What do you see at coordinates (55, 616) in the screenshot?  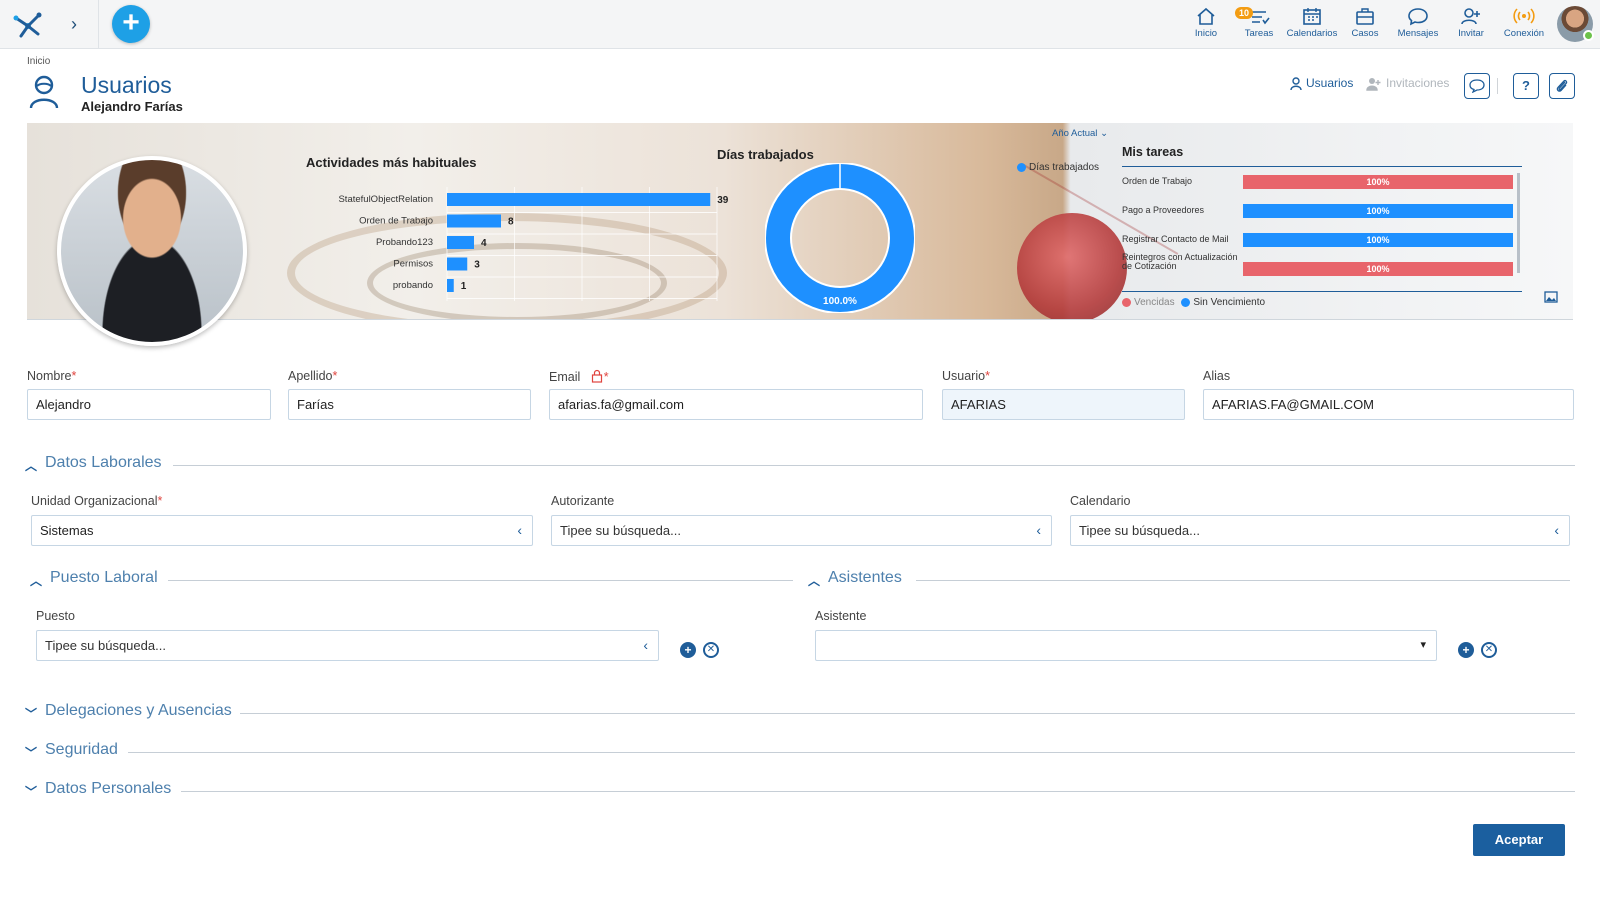 I see `puesto-label: Puesto` at bounding box center [55, 616].